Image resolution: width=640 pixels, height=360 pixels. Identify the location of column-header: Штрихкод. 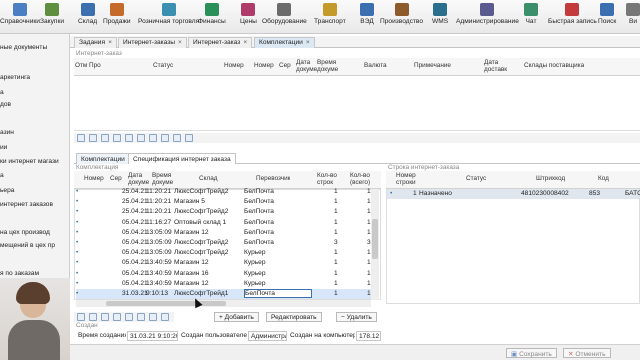
(550, 178).